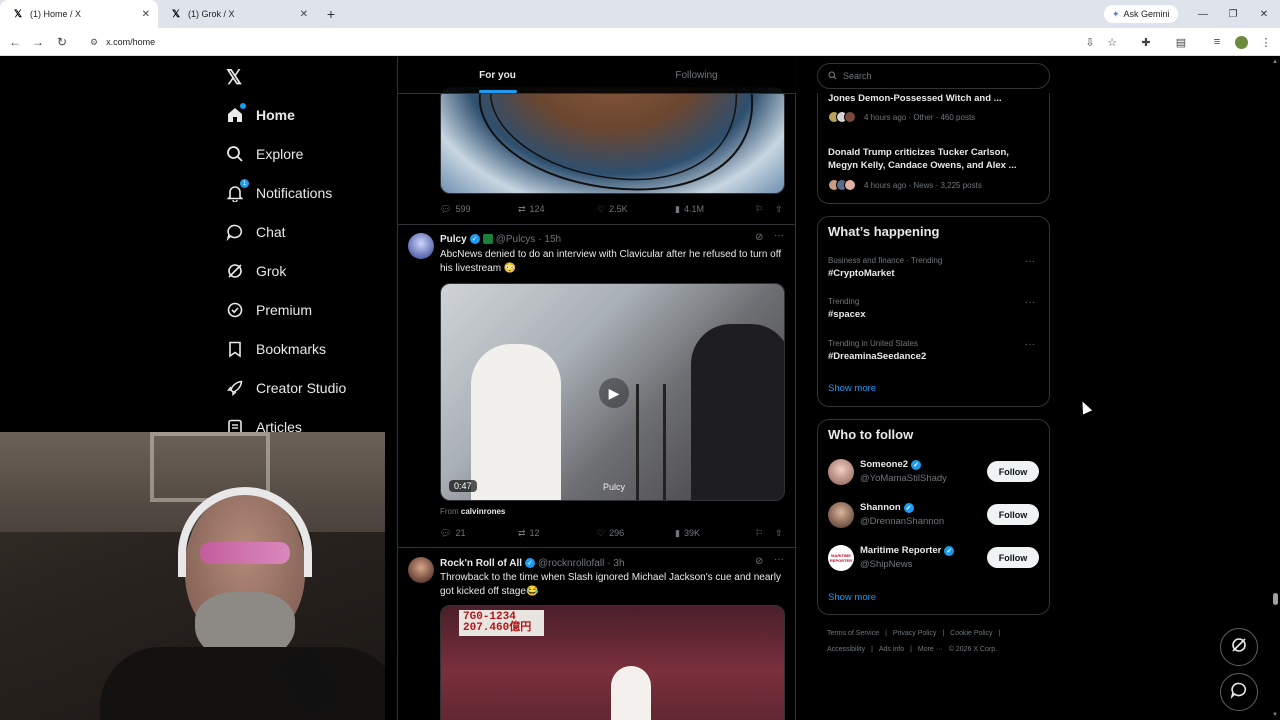 This screenshot has height=720, width=1280. Describe the element at coordinates (853, 633) in the screenshot. I see `footer-link: Terms of Service` at that location.